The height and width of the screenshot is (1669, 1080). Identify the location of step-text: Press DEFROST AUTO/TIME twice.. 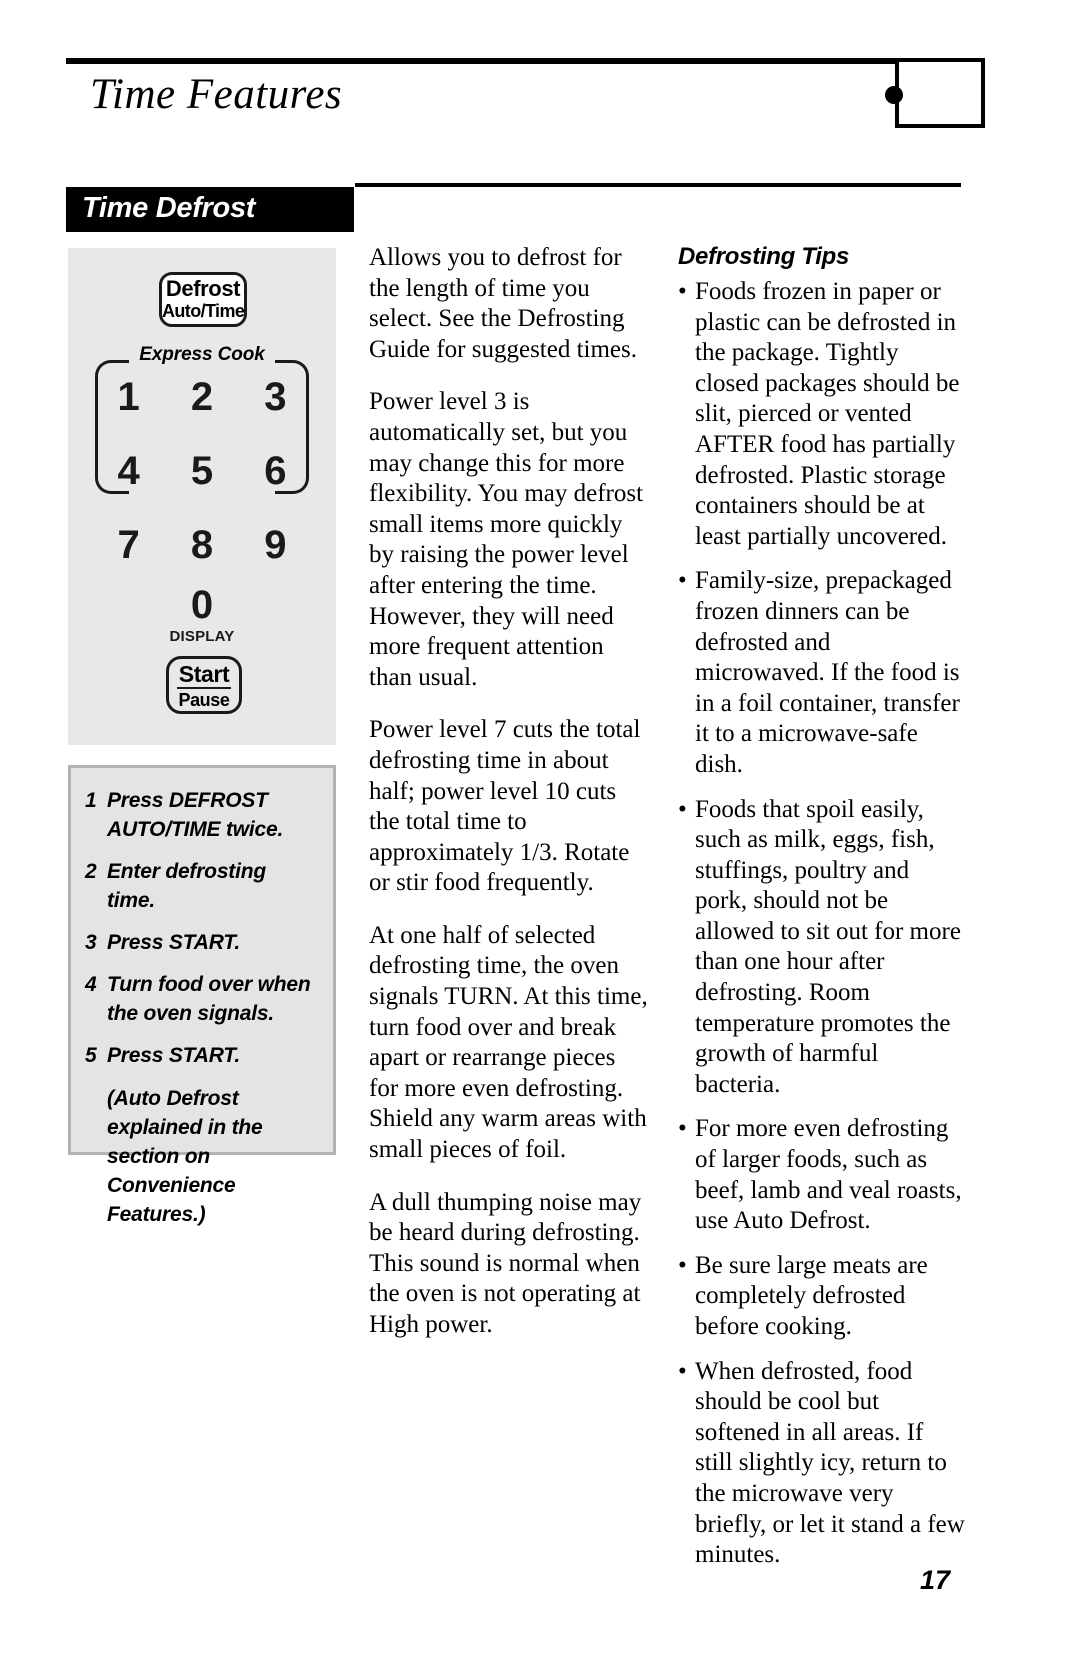
(195, 815).